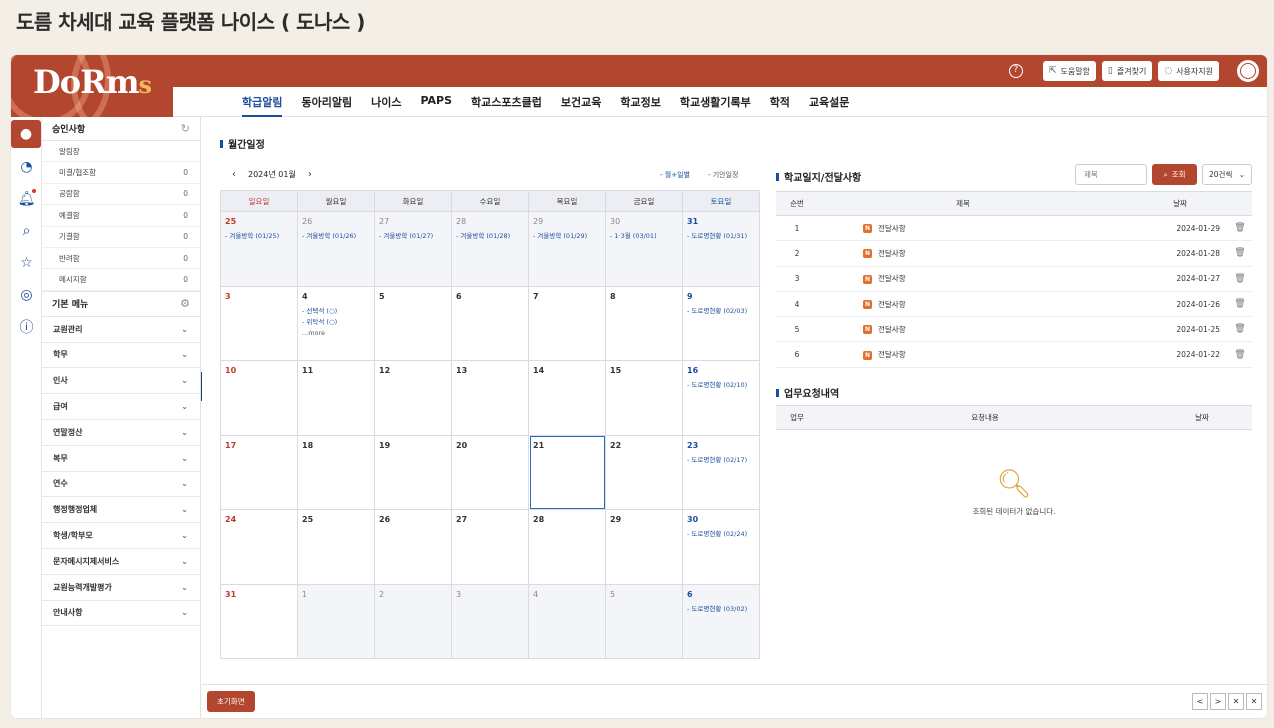  Describe the element at coordinates (26, 167) in the screenshot. I see `chart-icon: ◔` at that location.